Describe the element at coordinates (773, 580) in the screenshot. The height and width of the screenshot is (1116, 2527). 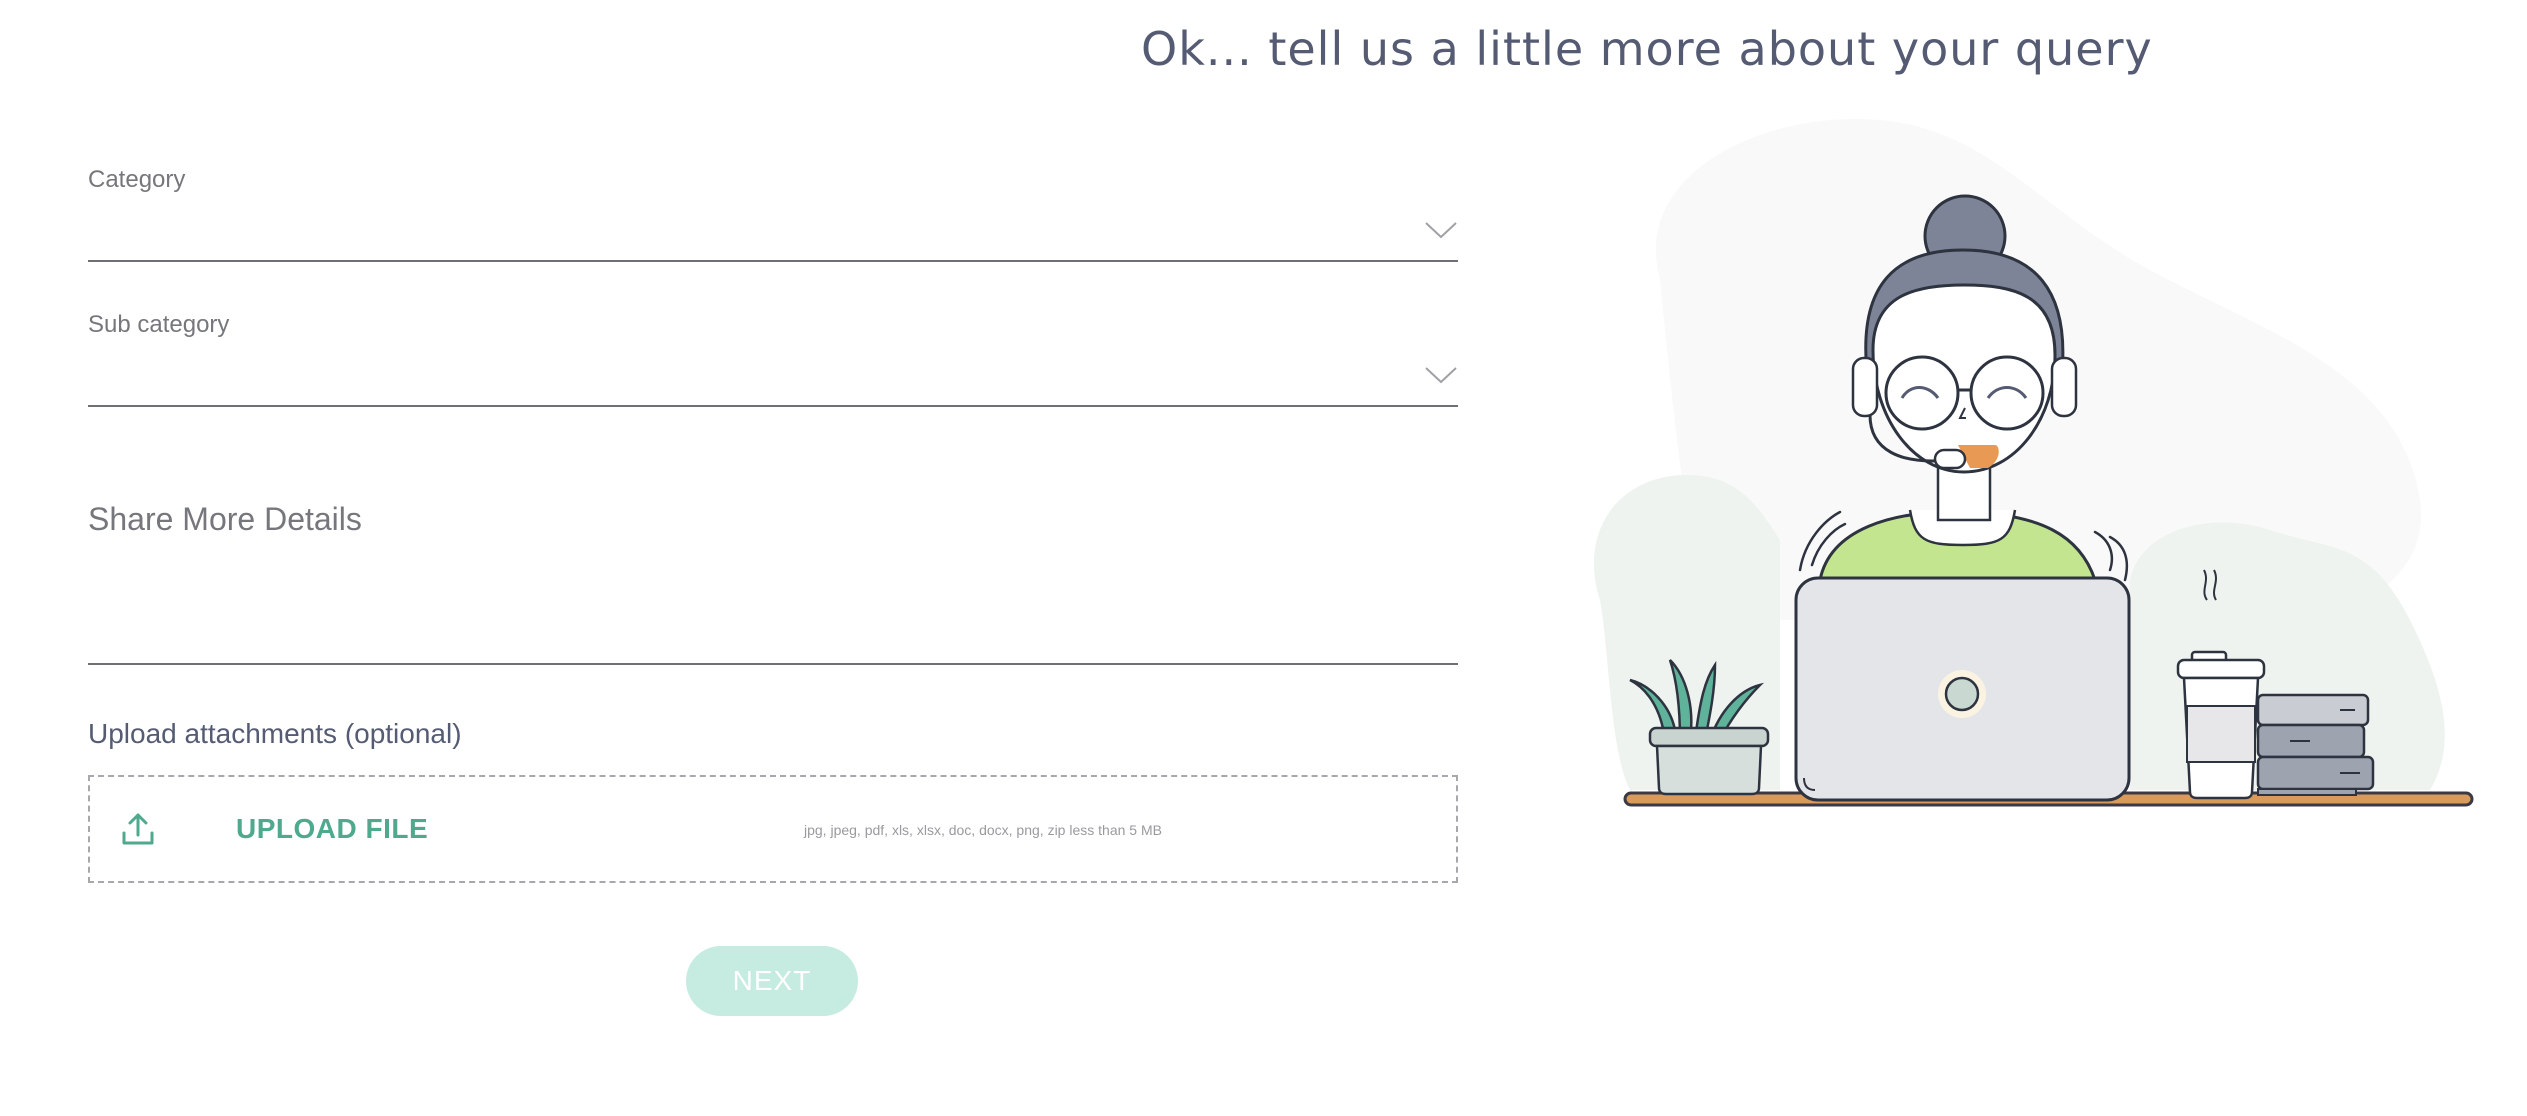
I see `details-textarea: Share More Details` at that location.